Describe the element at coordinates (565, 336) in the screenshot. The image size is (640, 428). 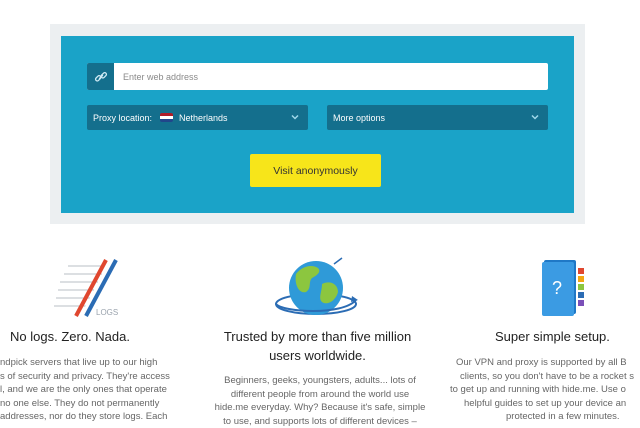
I see `feature-title-setup: Super simple setup.` at that location.